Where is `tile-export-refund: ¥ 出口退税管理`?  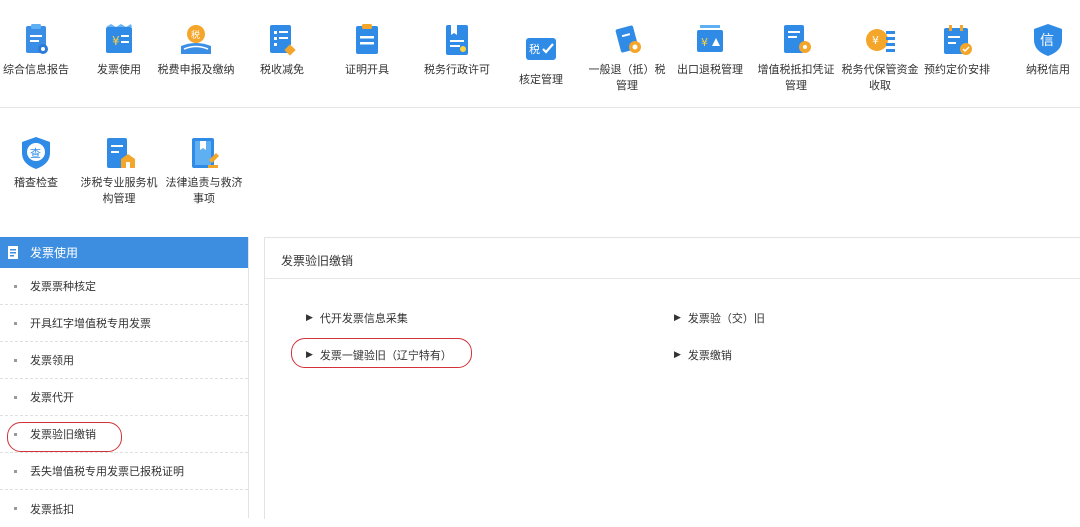
tile-export-refund: ¥ 出口退税管理 is located at coordinates (710, 50).